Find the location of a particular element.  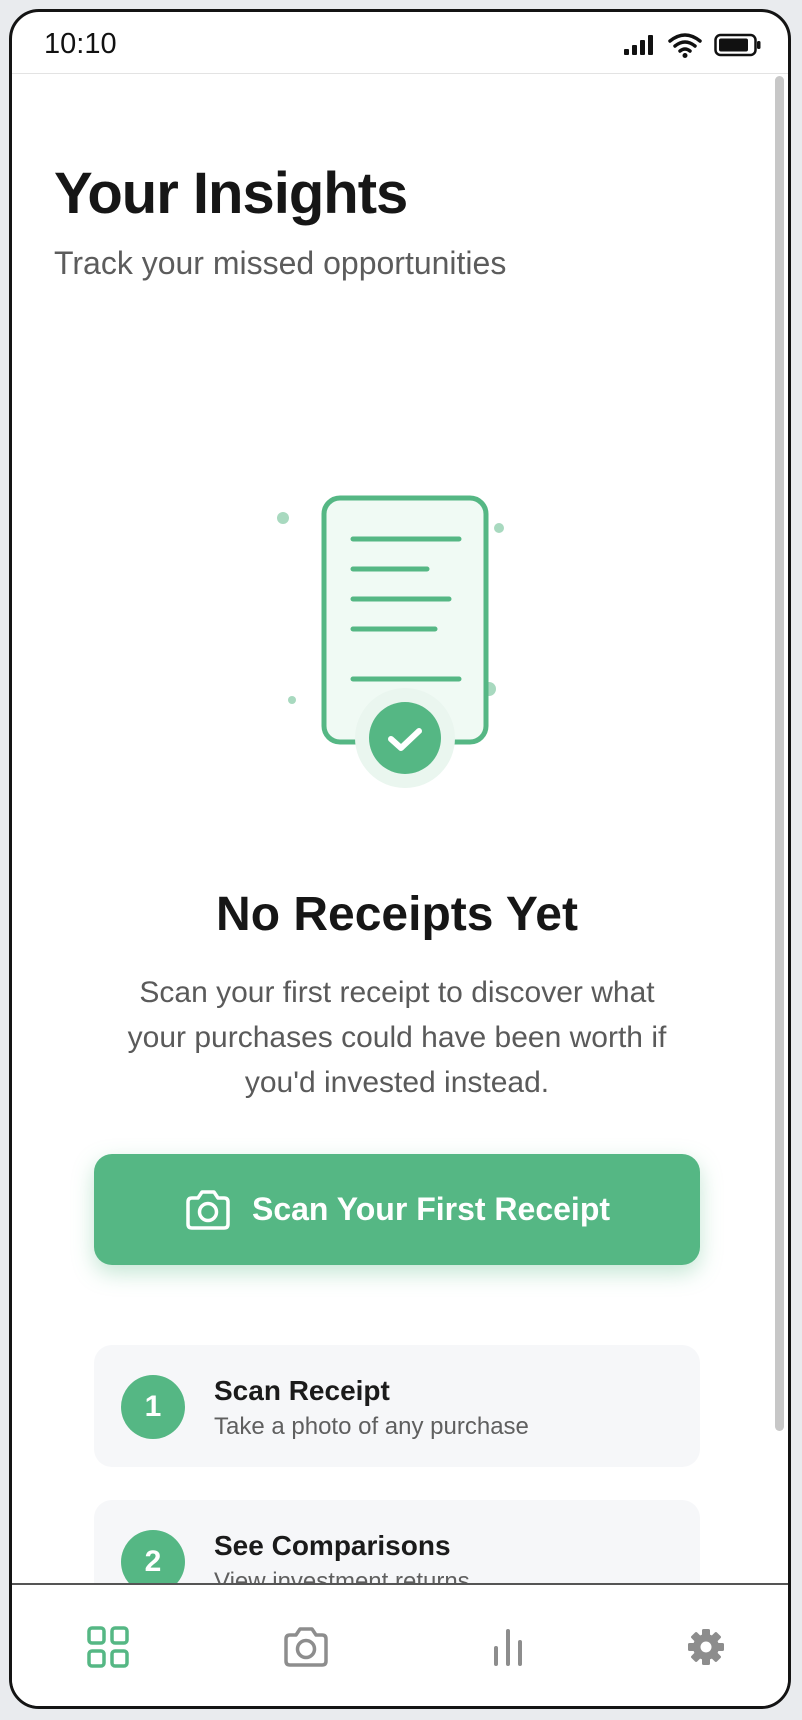

scan-first-receipt-button: Scan Your First Receipt is located at coordinates (397, 1209).